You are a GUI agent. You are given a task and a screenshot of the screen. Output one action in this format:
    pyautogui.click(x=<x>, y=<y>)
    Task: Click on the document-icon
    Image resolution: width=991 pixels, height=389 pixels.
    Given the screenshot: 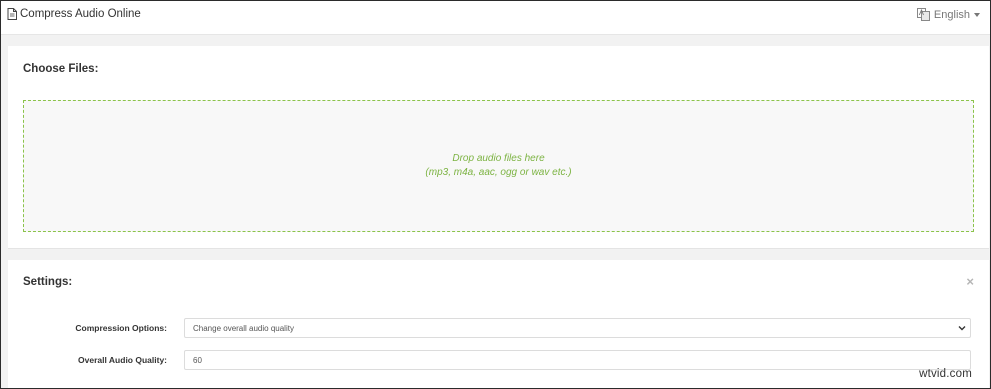 What is the action you would take?
    pyautogui.click(x=12, y=14)
    